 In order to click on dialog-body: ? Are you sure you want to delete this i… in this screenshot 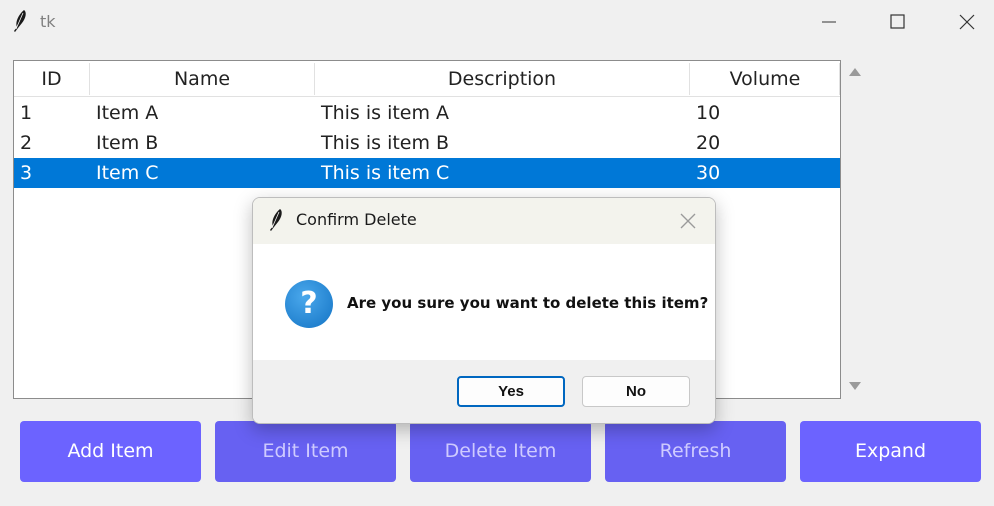, I will do `click(484, 302)`.